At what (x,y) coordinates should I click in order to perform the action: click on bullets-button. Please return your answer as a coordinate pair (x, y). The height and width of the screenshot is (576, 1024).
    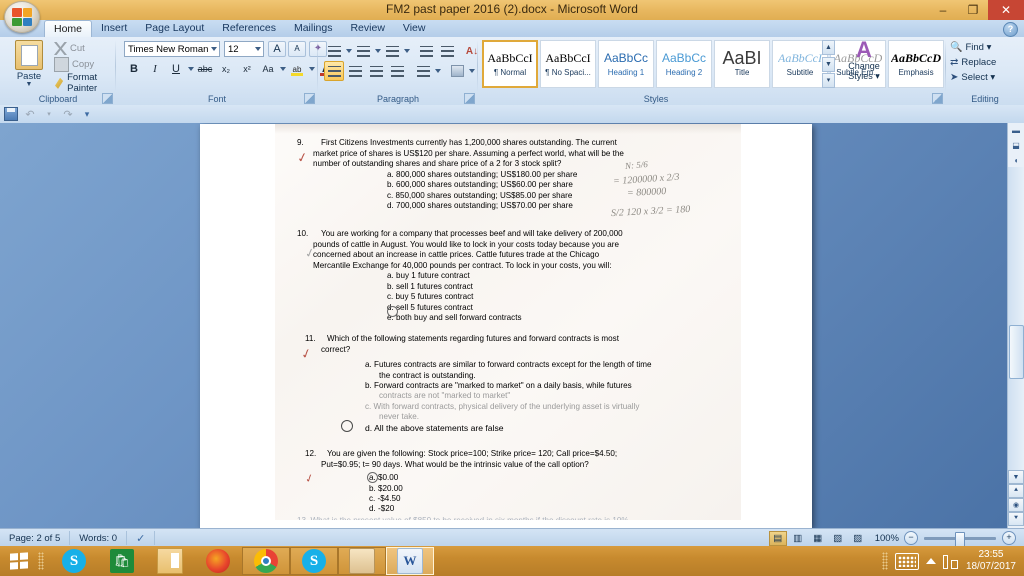
    Looking at the image, I should click on (334, 51).